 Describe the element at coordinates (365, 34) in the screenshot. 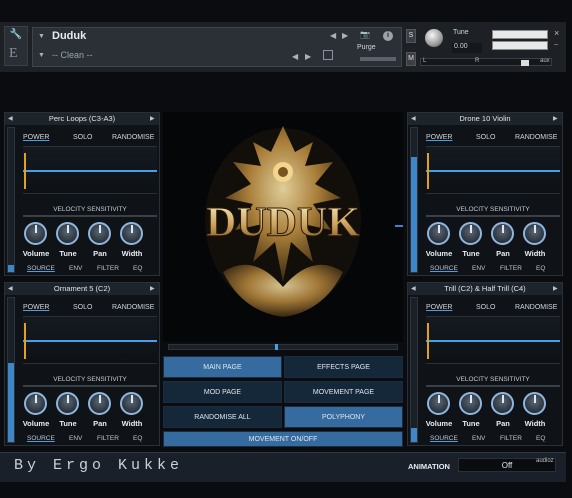

I see `camera-icon: 📷` at that location.